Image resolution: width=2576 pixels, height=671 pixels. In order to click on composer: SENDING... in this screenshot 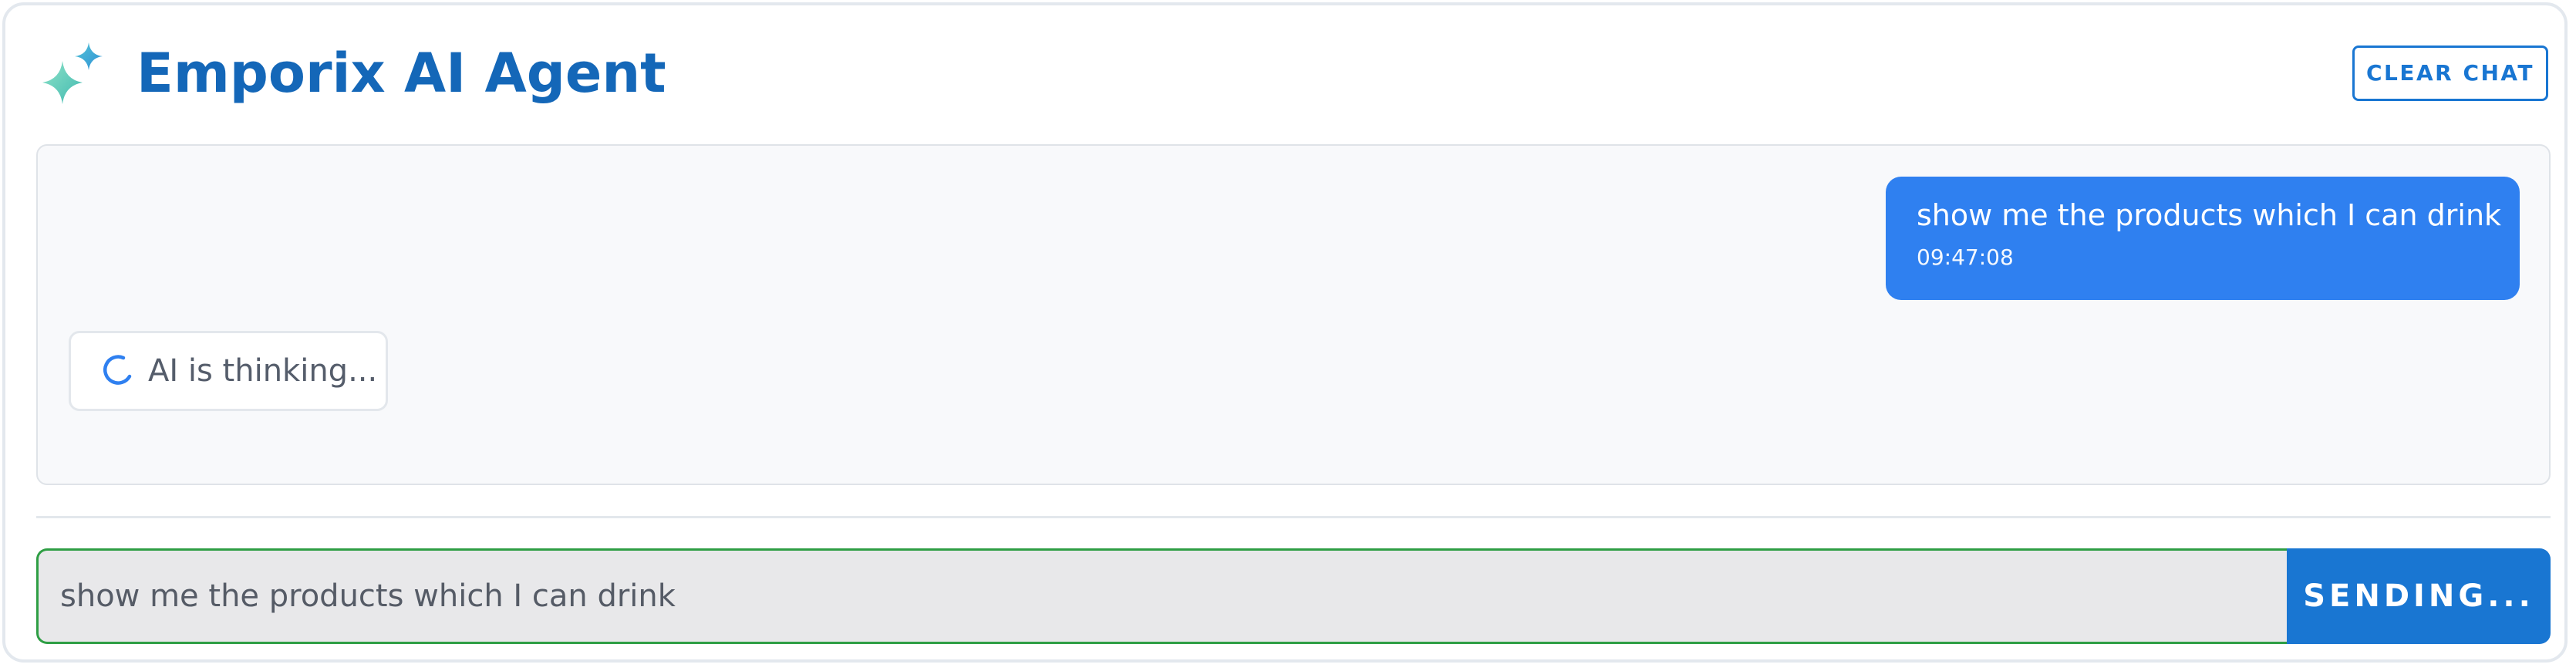, I will do `click(1293, 596)`.